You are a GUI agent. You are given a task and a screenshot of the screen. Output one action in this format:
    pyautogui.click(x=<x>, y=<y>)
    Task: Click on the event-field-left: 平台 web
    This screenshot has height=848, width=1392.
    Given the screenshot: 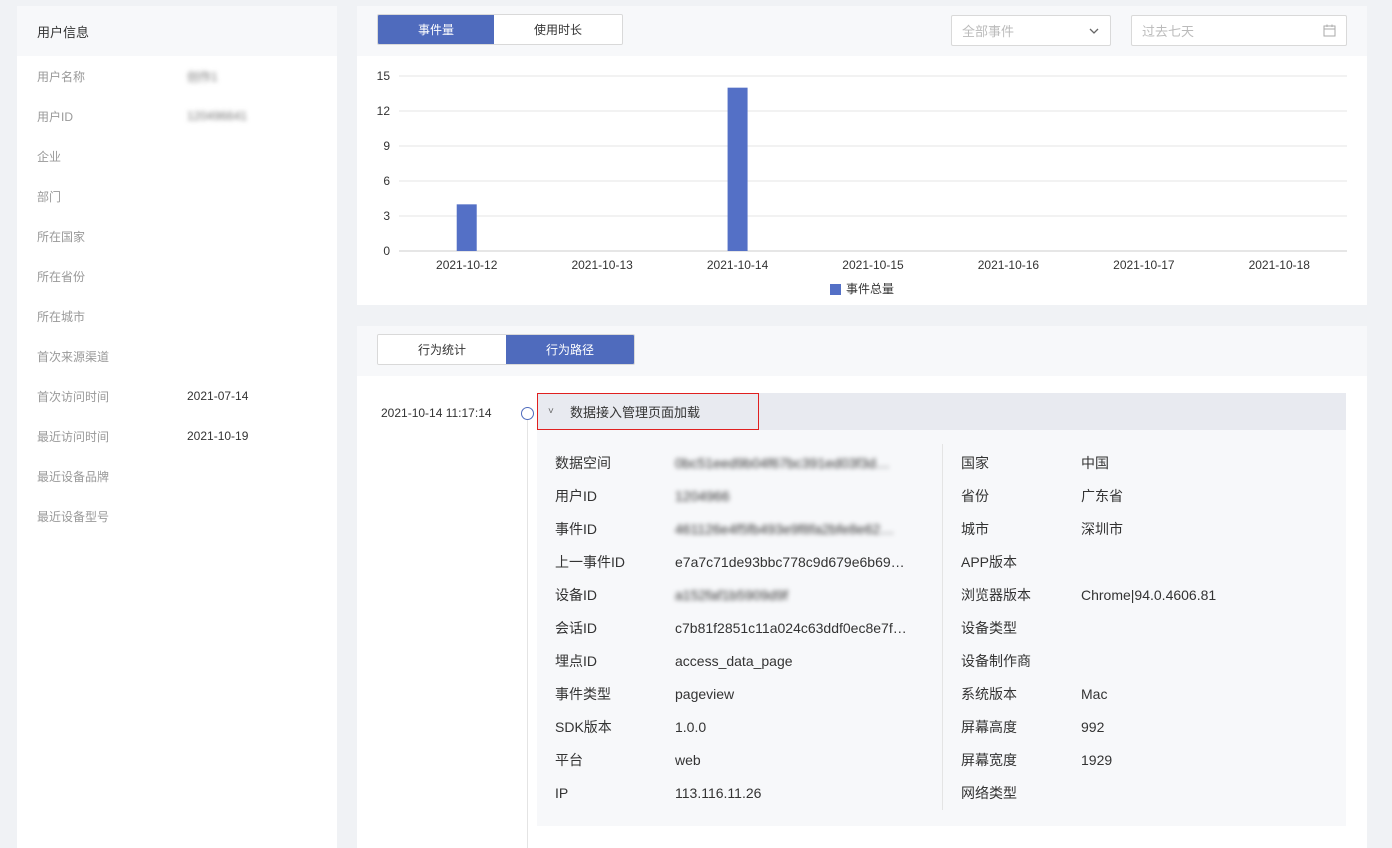 What is the action you would take?
    pyautogui.click(x=628, y=760)
    